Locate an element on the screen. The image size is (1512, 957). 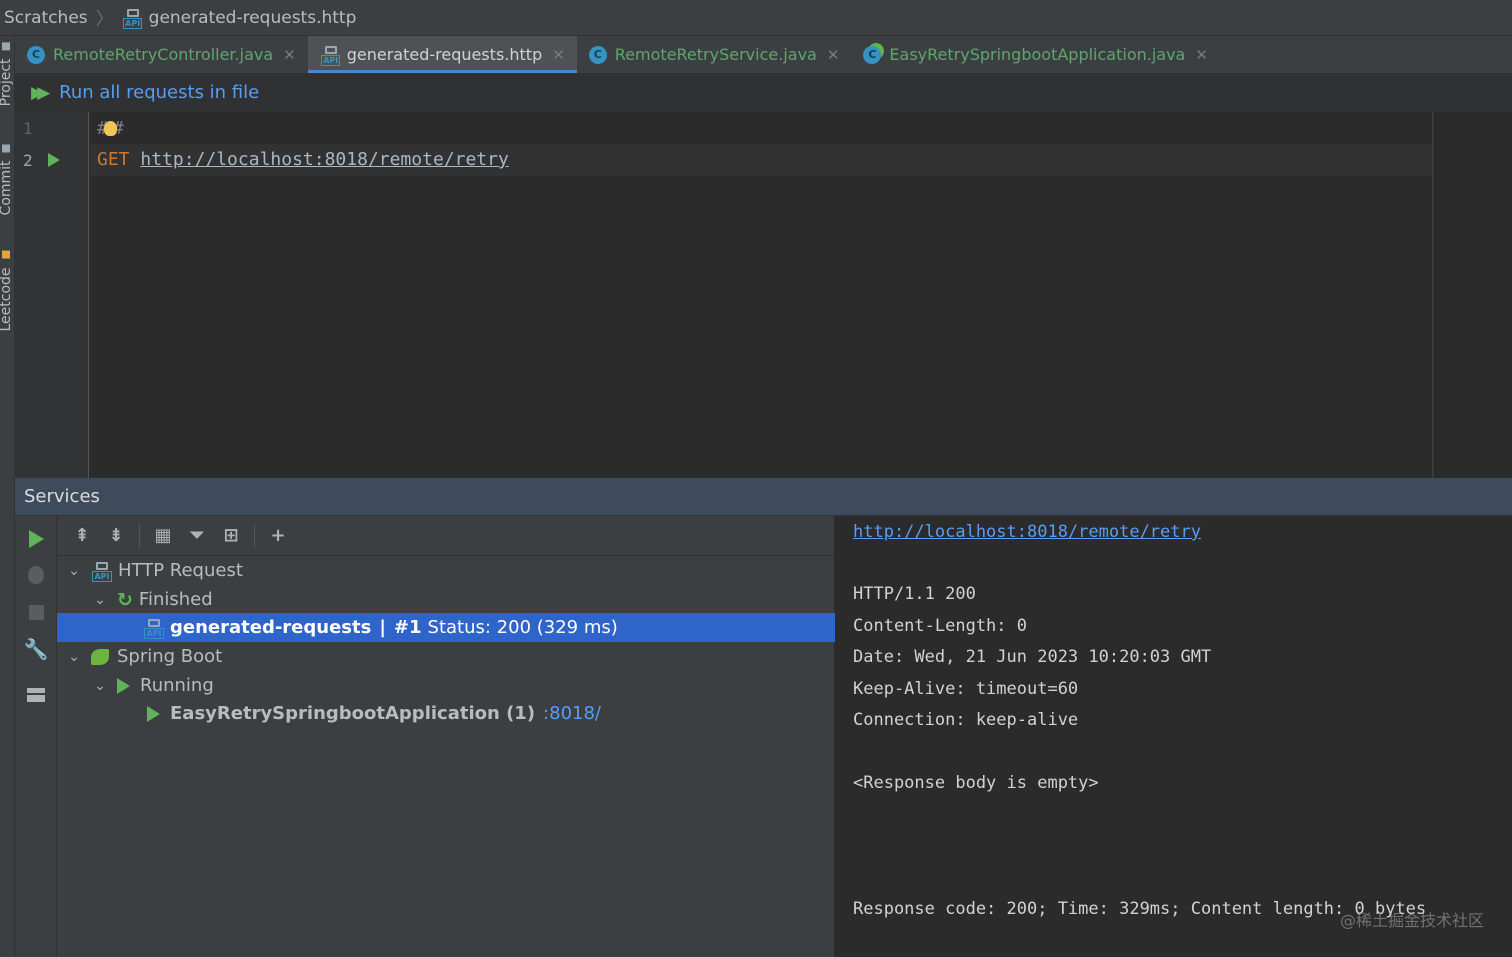
request-url: http://localhost:8018/remote/retry is located at coordinates (324, 159).